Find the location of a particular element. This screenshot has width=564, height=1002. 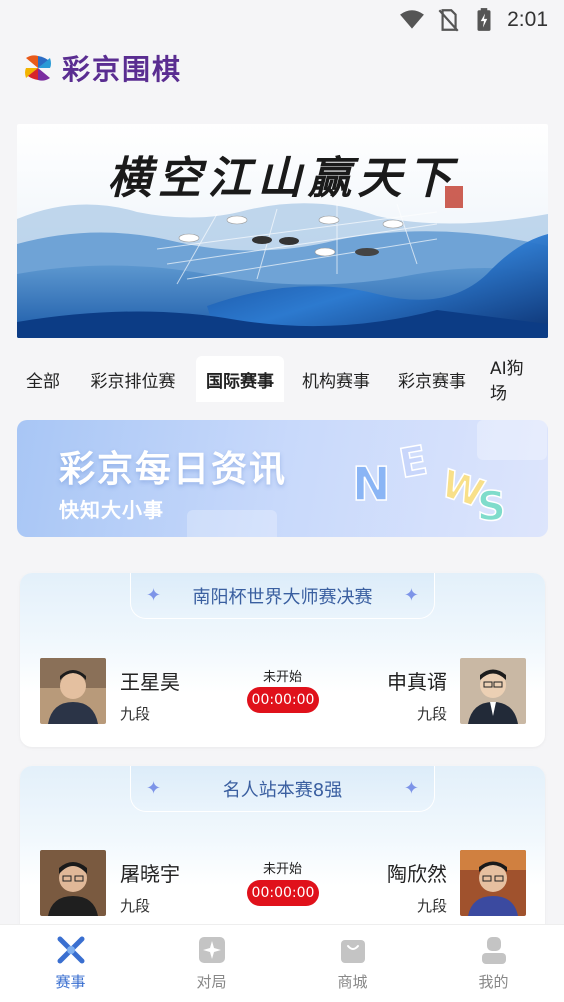

news-banner-title: 彩京每日资讯 is located at coordinates (173, 469).